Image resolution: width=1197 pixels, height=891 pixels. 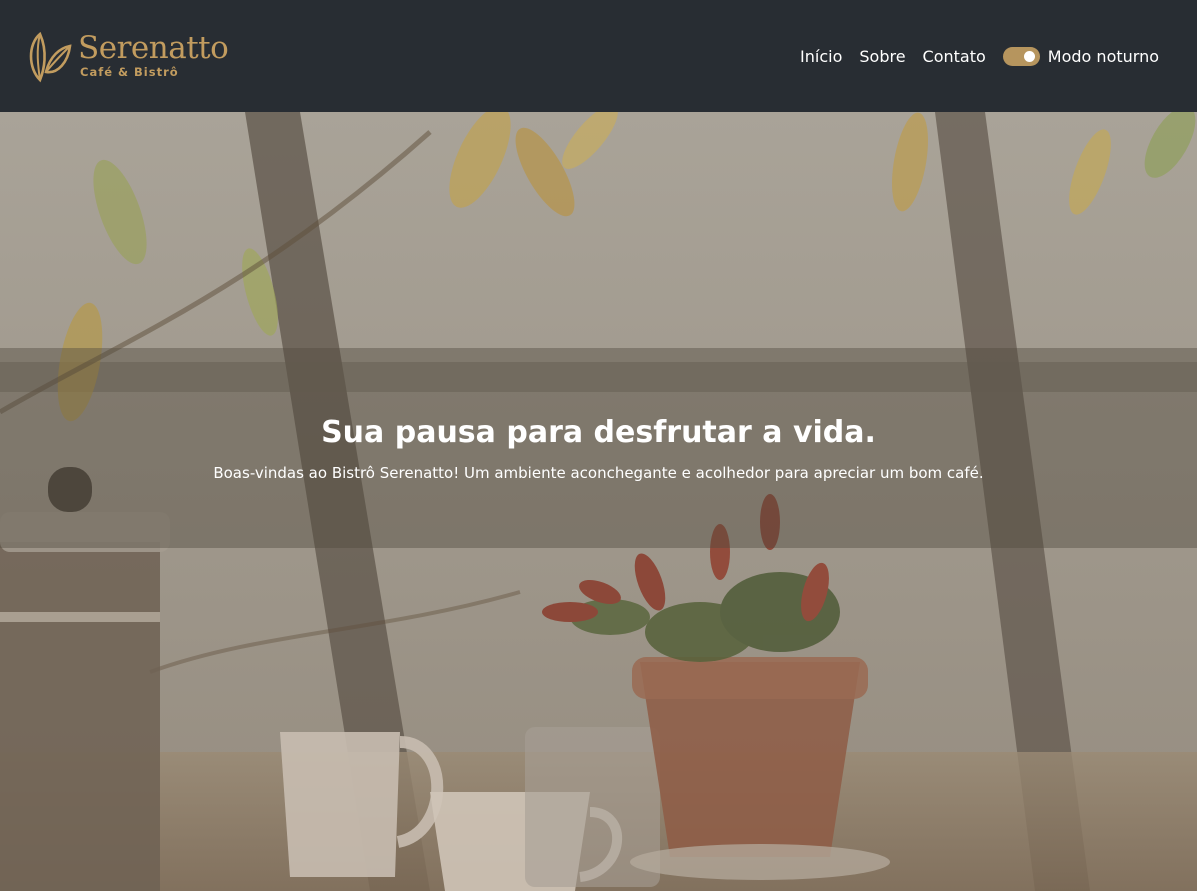 What do you see at coordinates (882, 56) in the screenshot?
I see `nav-link-sobre: Sobre` at bounding box center [882, 56].